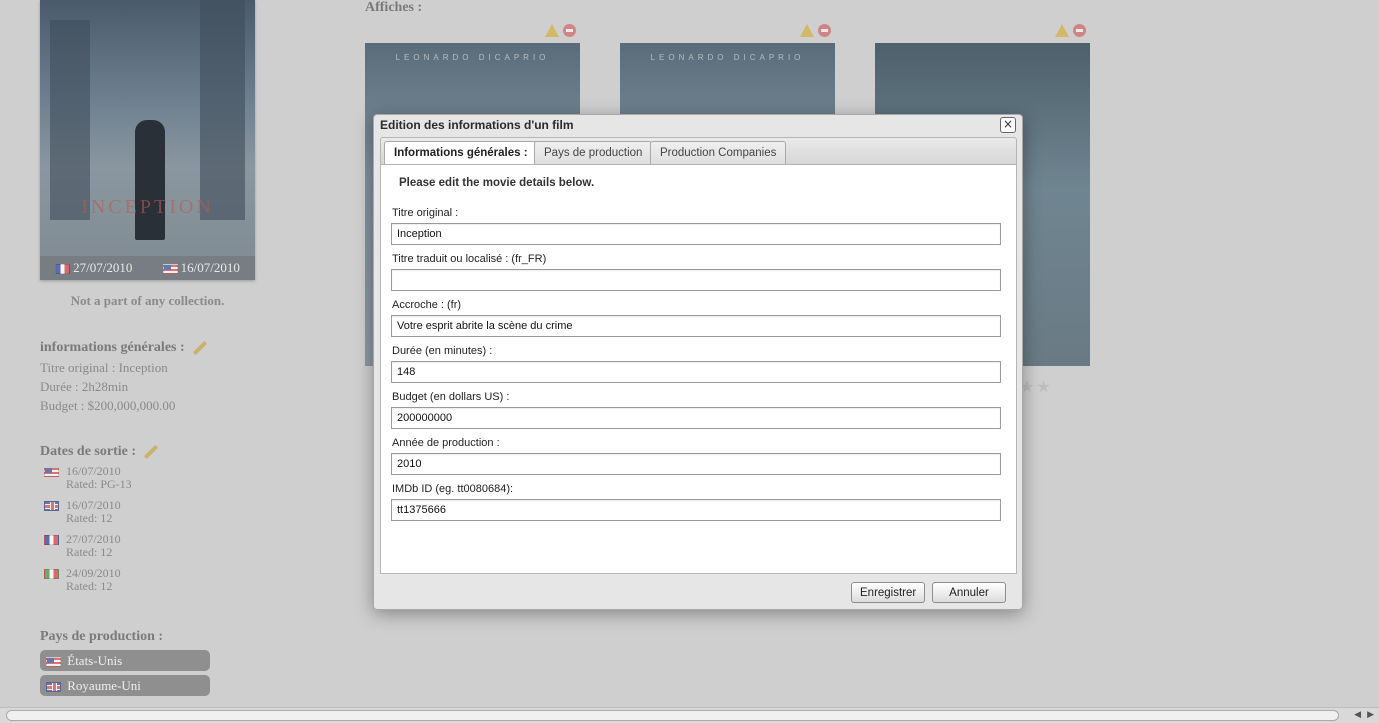 The image size is (1379, 723). Describe the element at coordinates (696, 326) in the screenshot. I see `tagline-input` at that location.